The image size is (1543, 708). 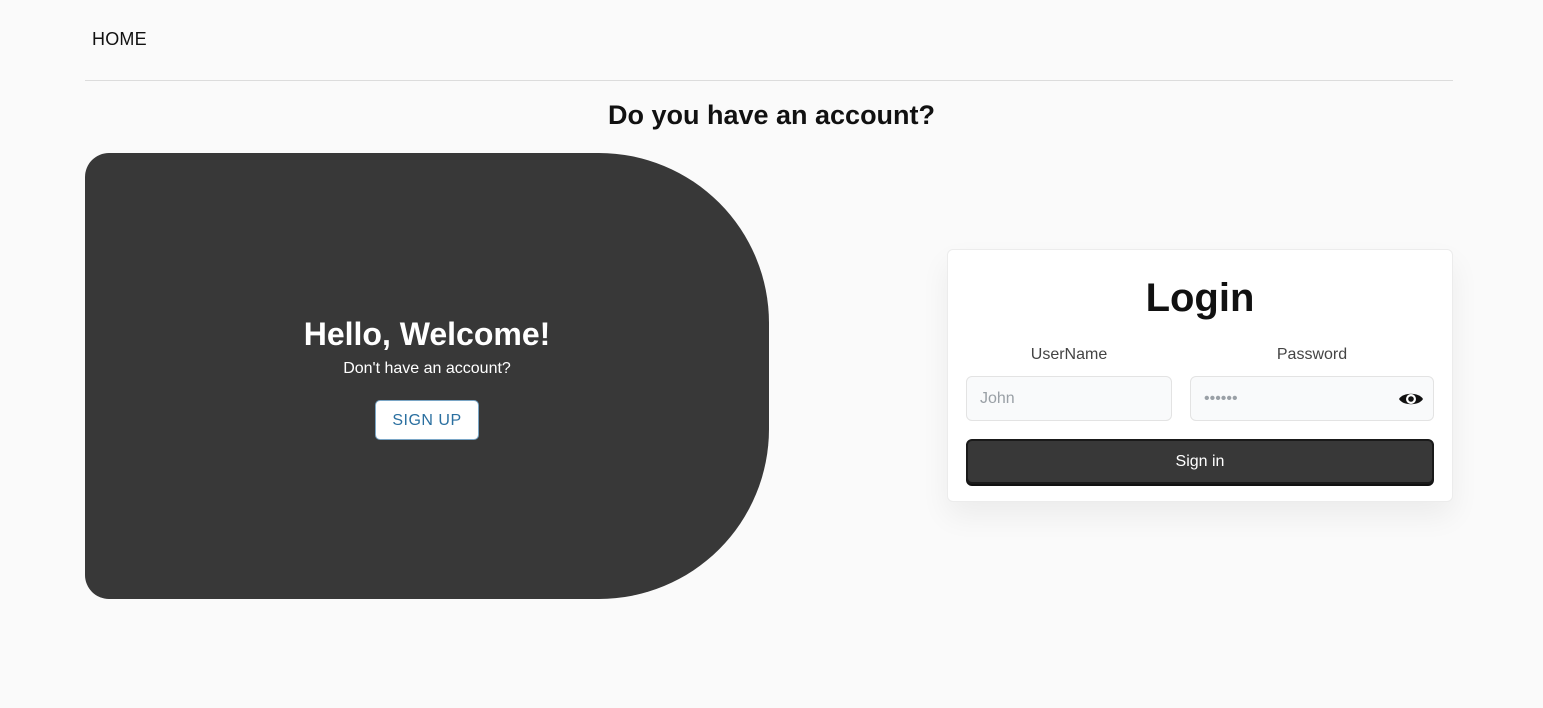 What do you see at coordinates (427, 420) in the screenshot?
I see `sign-up-button: SIGN UP` at bounding box center [427, 420].